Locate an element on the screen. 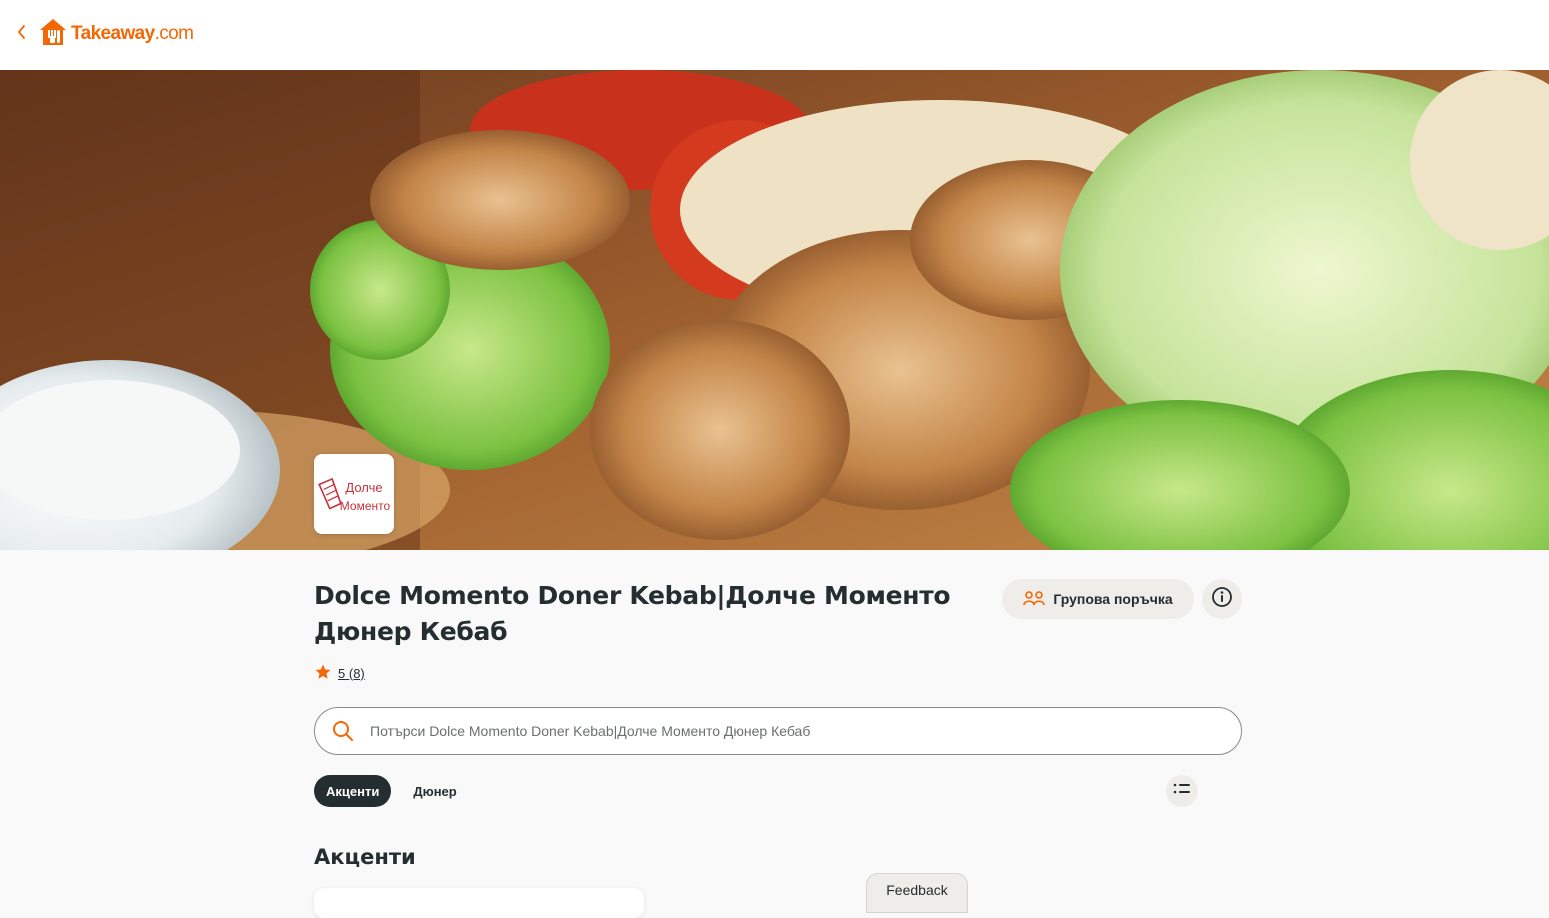  group-people-icon is located at coordinates (1034, 599).